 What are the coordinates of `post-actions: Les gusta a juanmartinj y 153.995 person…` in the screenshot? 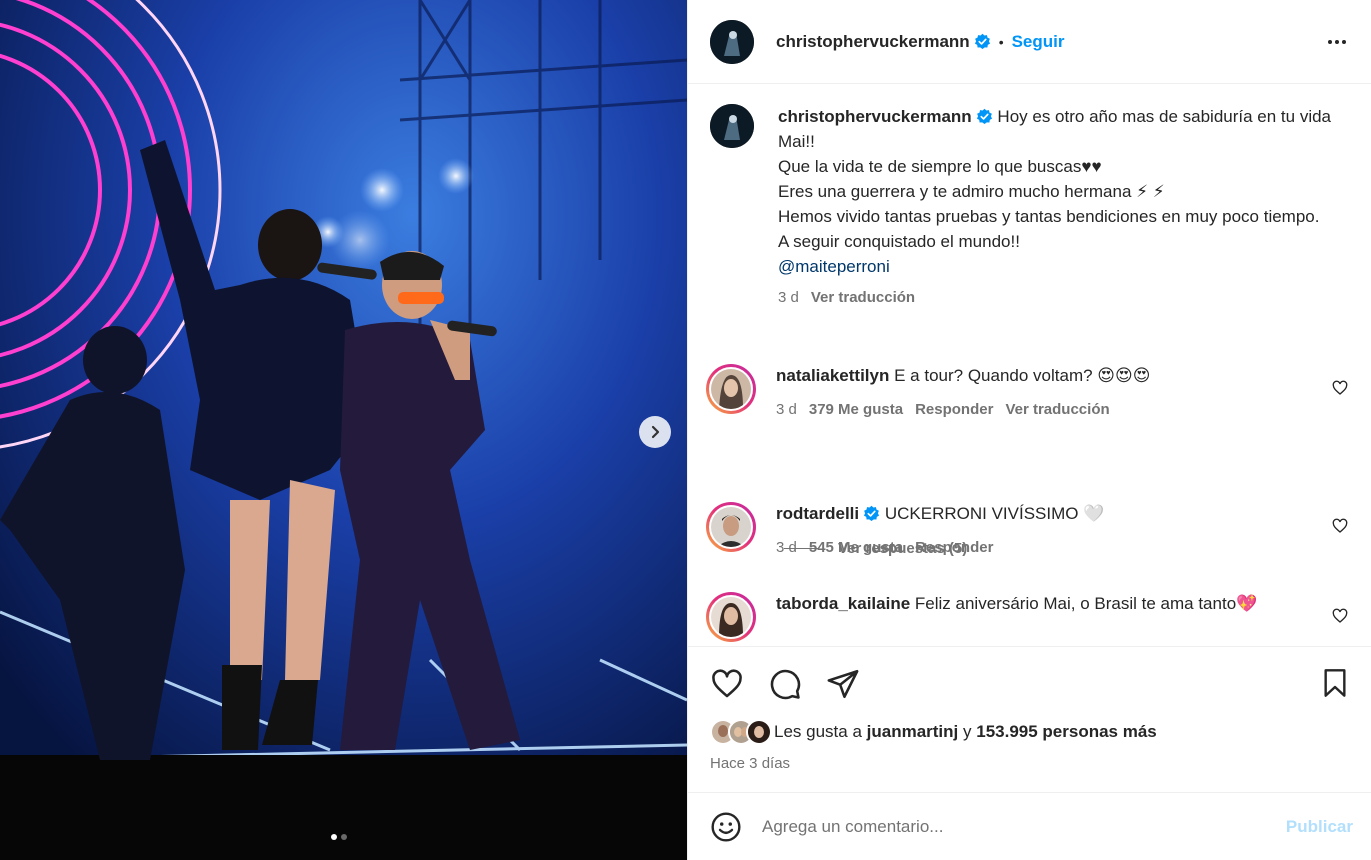 It's located at (1029, 719).